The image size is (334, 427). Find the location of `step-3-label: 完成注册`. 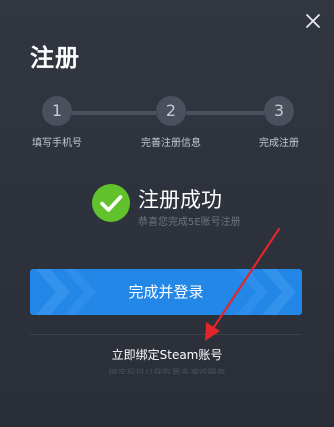

step-3-label: 完成注册 is located at coordinates (279, 143).